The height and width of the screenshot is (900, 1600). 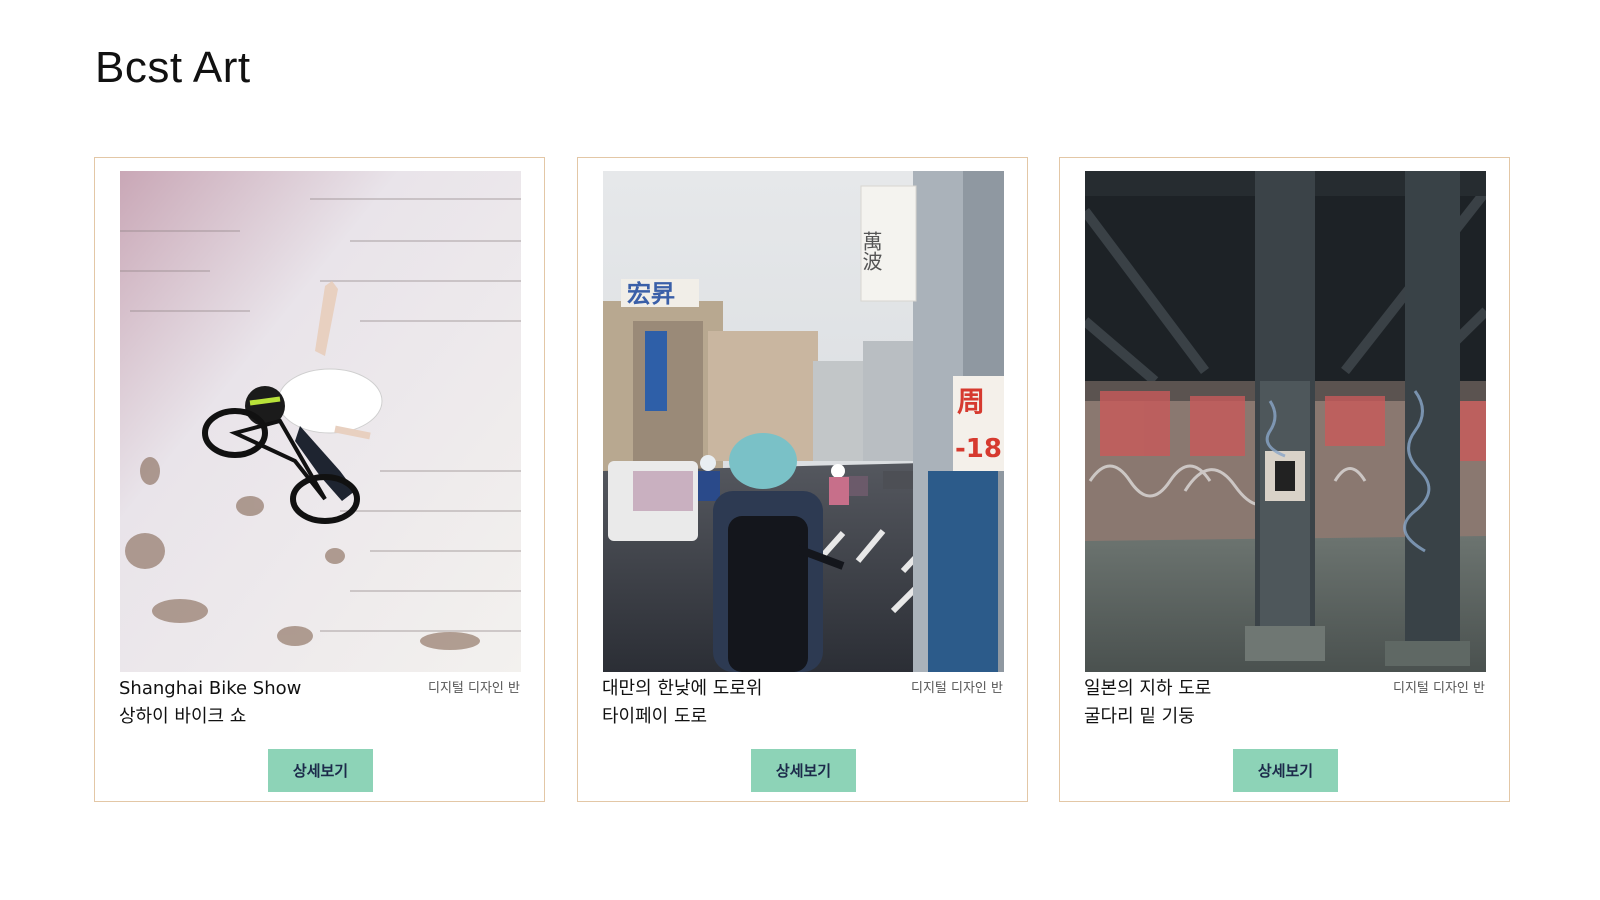 What do you see at coordinates (871, 251) in the screenshot?
I see `sign-text-top: 萬波` at bounding box center [871, 251].